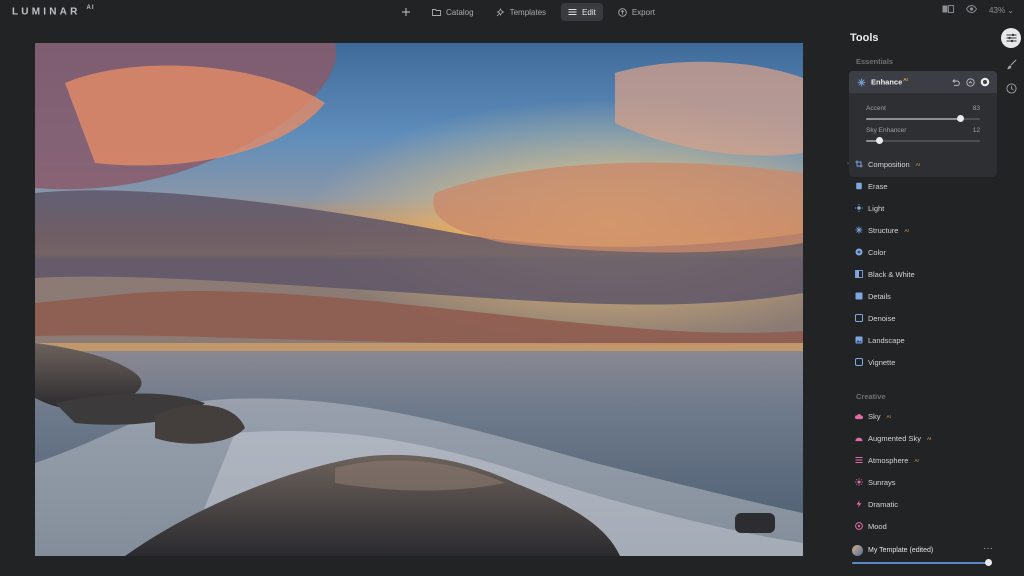  What do you see at coordinates (859, 186) in the screenshot?
I see `eraser-icon` at bounding box center [859, 186].